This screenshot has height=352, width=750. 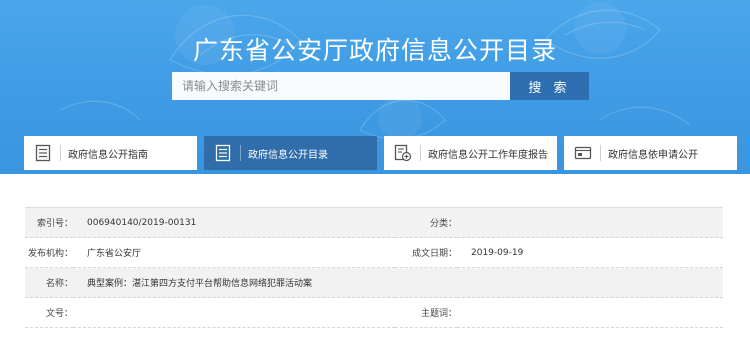 I want to click on category-value, so click(x=590, y=222).